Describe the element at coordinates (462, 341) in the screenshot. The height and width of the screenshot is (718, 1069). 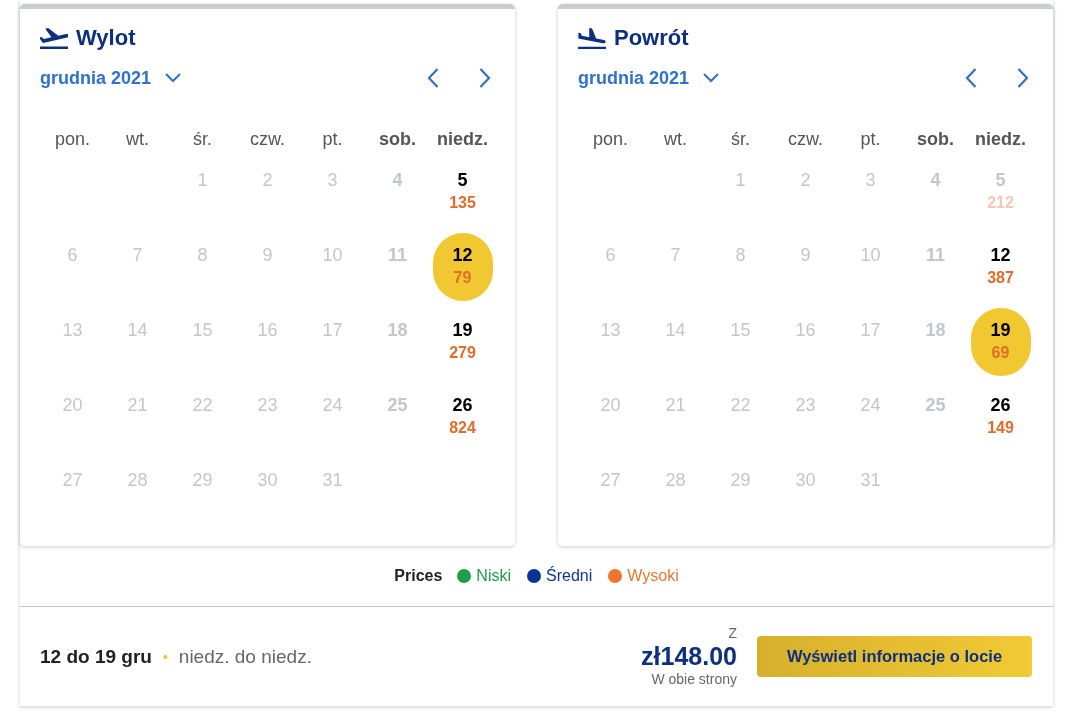
I see `calendar-day: 19 279` at that location.